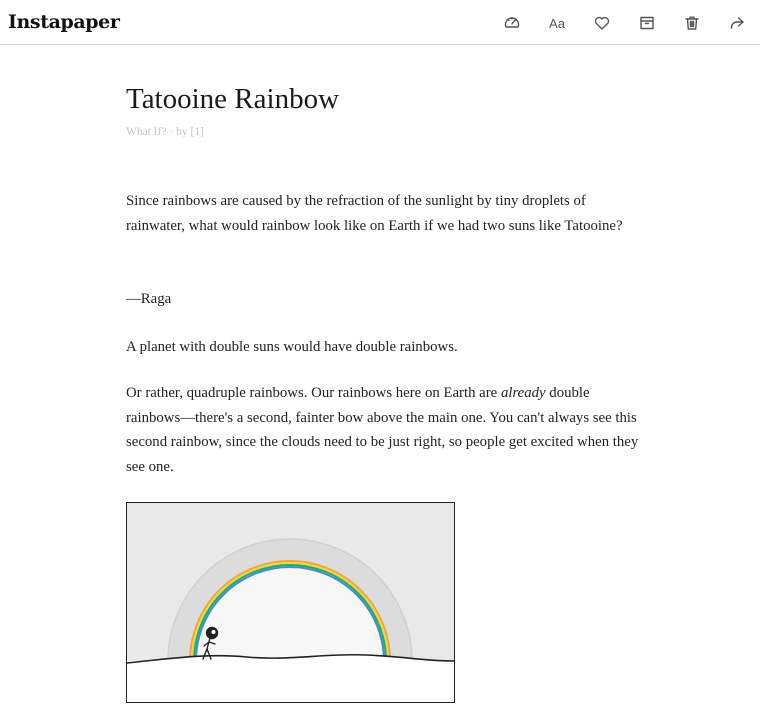  I want to click on article-title: Tatooine Rainbow, so click(233, 99).